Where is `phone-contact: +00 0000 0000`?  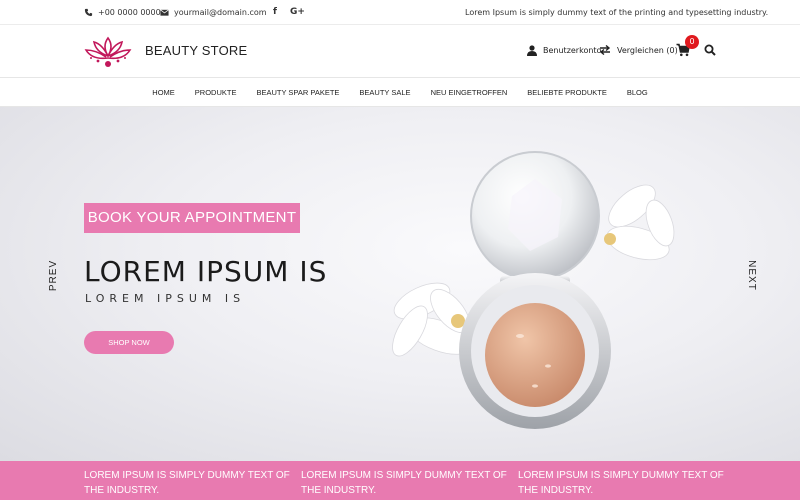 phone-contact: +00 0000 0000 is located at coordinates (122, 12).